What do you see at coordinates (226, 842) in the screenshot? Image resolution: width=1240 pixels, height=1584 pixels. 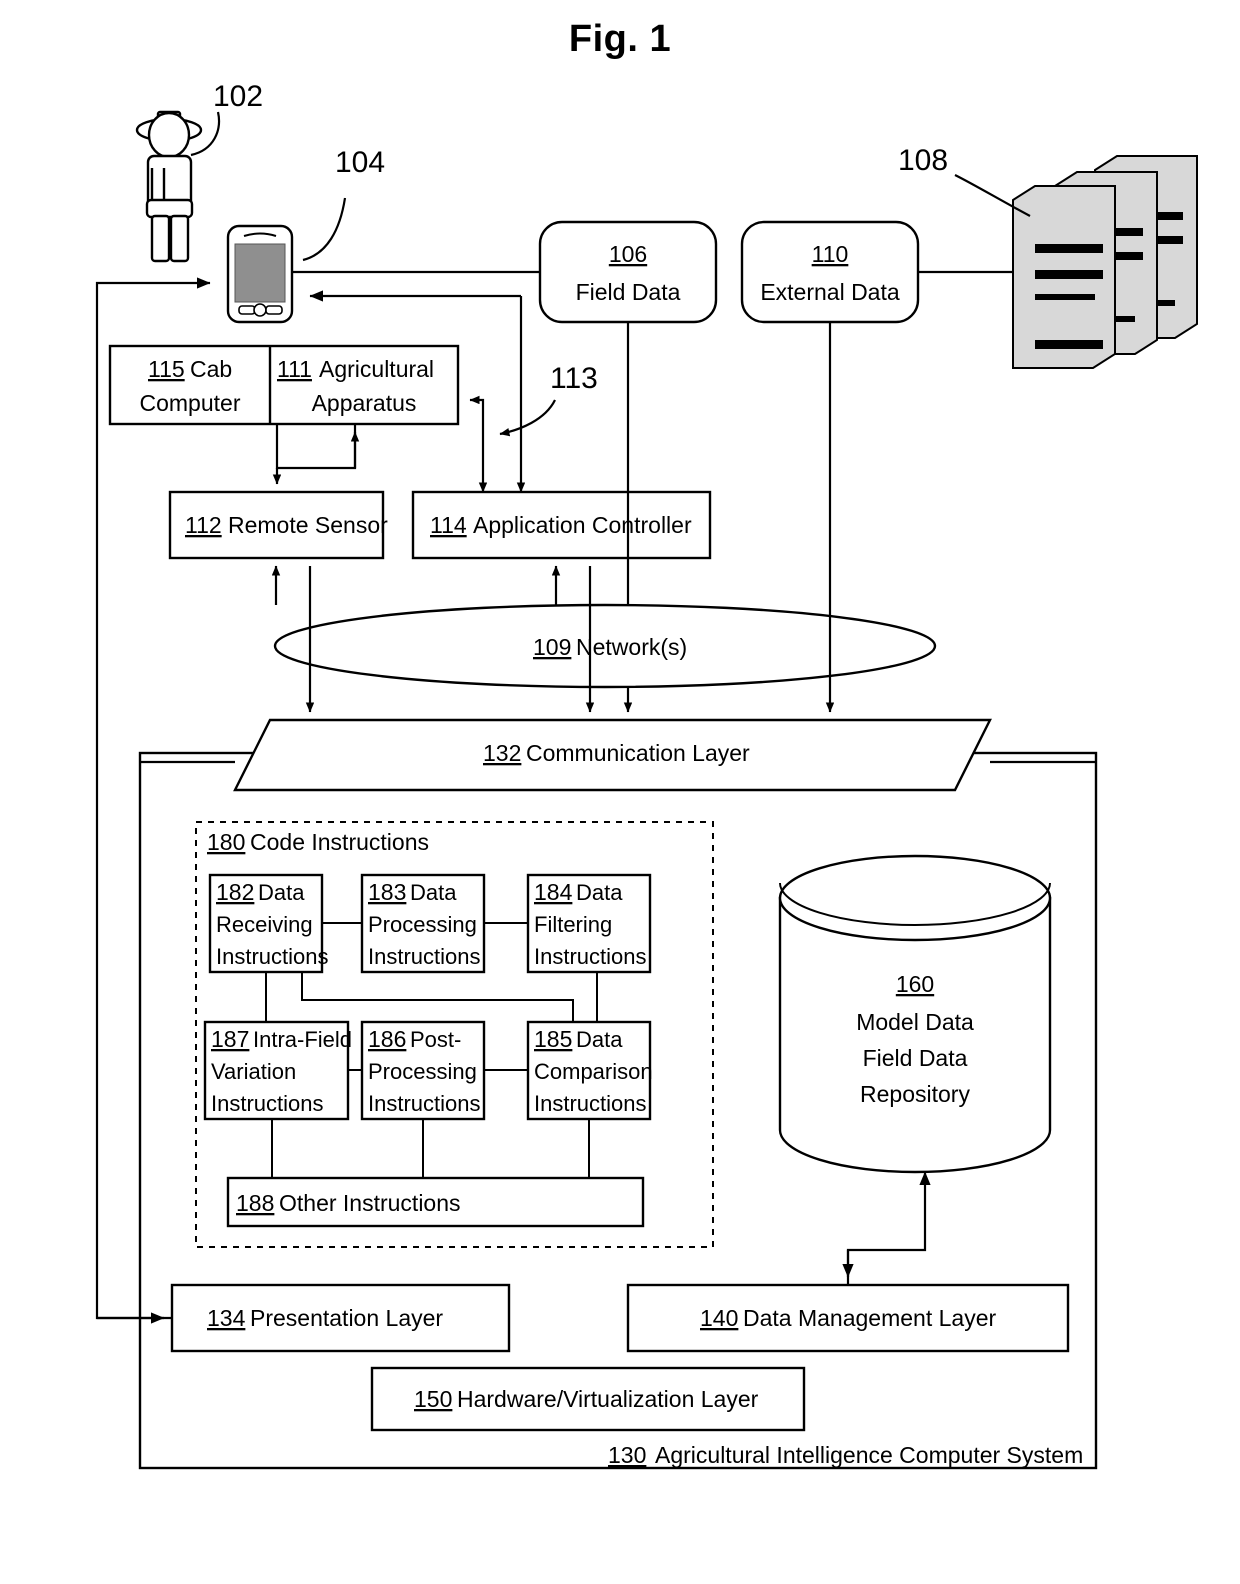 I see `node-code-instructions-ref: 180` at bounding box center [226, 842].